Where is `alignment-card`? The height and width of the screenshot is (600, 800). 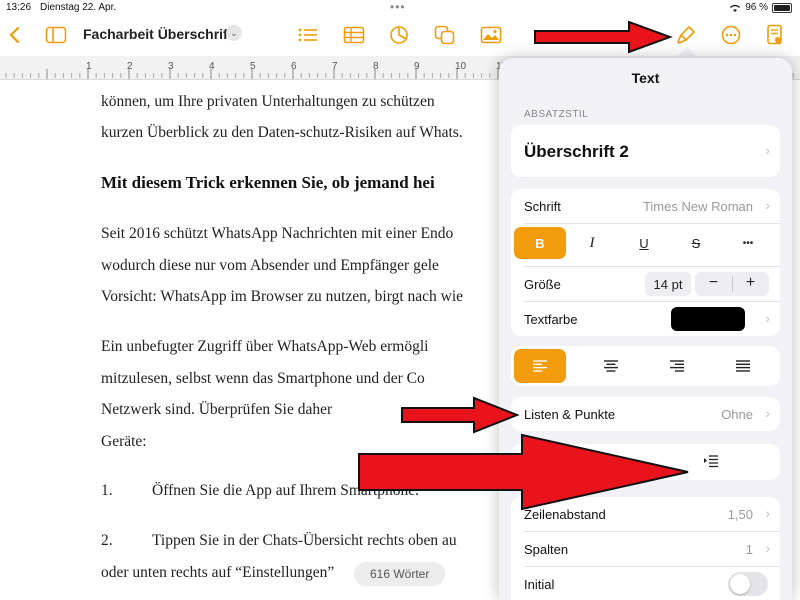
alignment-card is located at coordinates (645, 366).